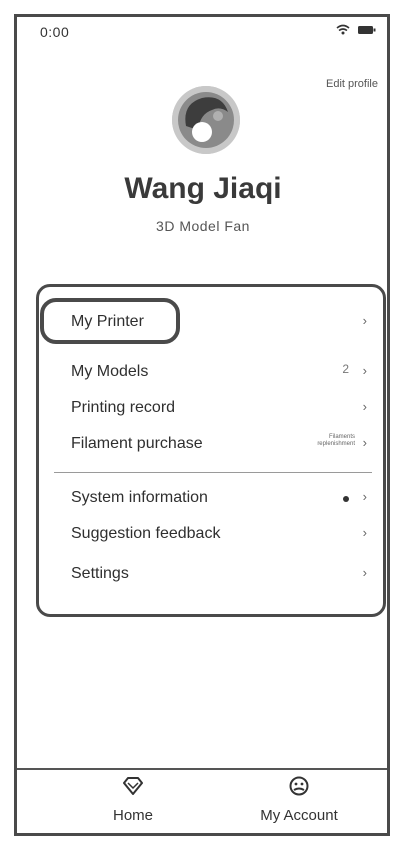 Image resolution: width=406 pixels, height=850 pixels. I want to click on menu-item-system-information: System information ›, so click(211, 499).